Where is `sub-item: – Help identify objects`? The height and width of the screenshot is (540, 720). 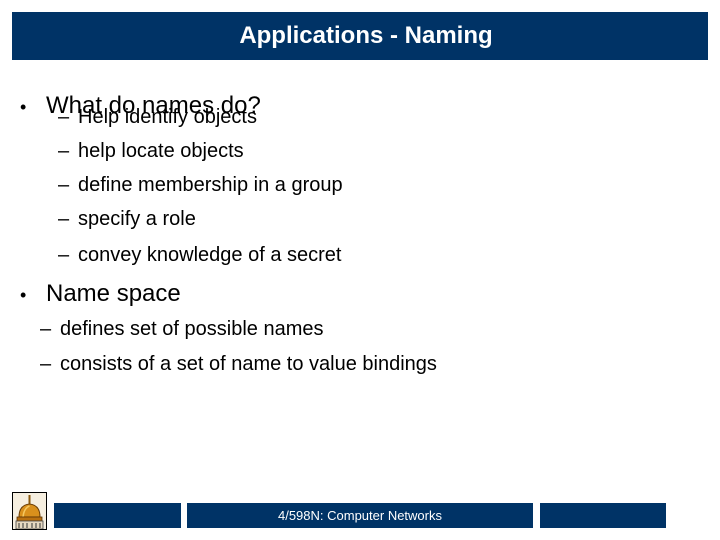
sub-item: – Help identify objects is located at coordinates (157, 117).